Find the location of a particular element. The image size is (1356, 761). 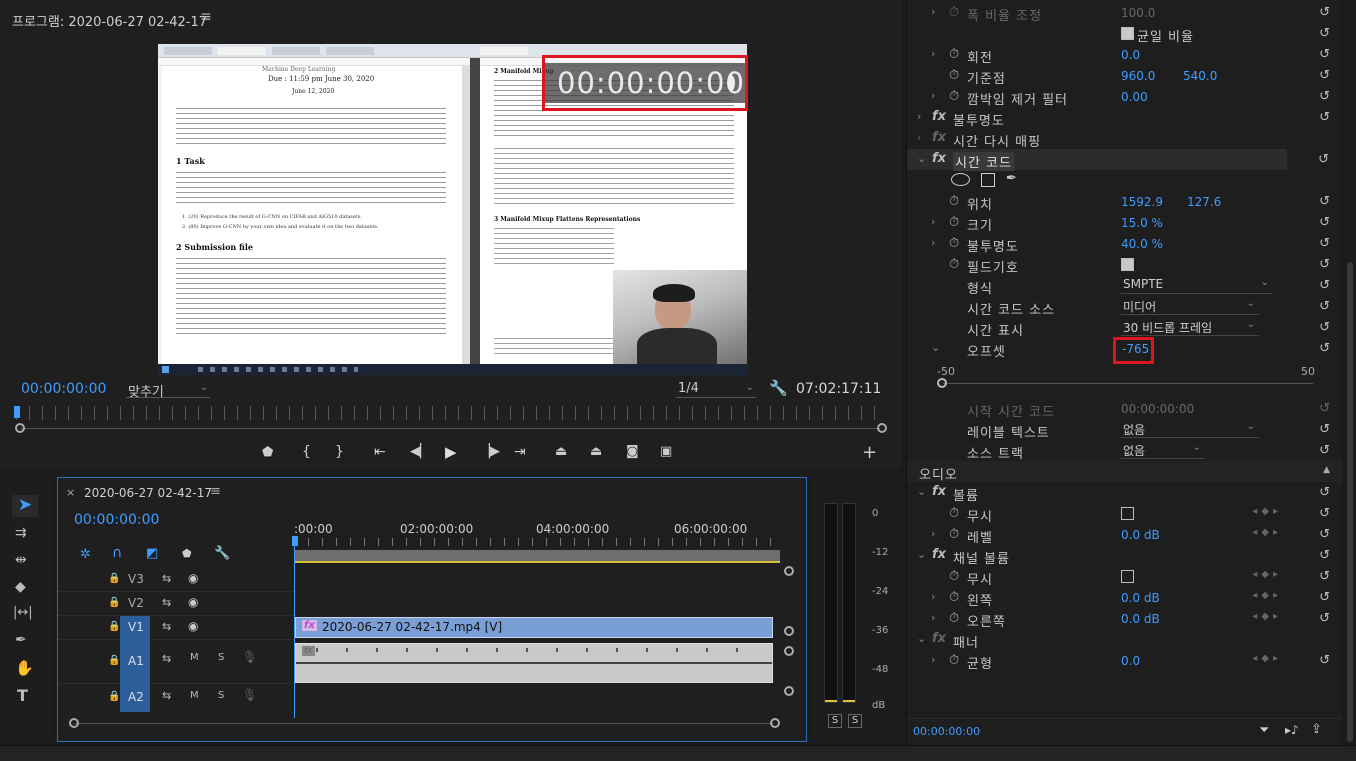

nest-icon: ✲ is located at coordinates (85, 554).